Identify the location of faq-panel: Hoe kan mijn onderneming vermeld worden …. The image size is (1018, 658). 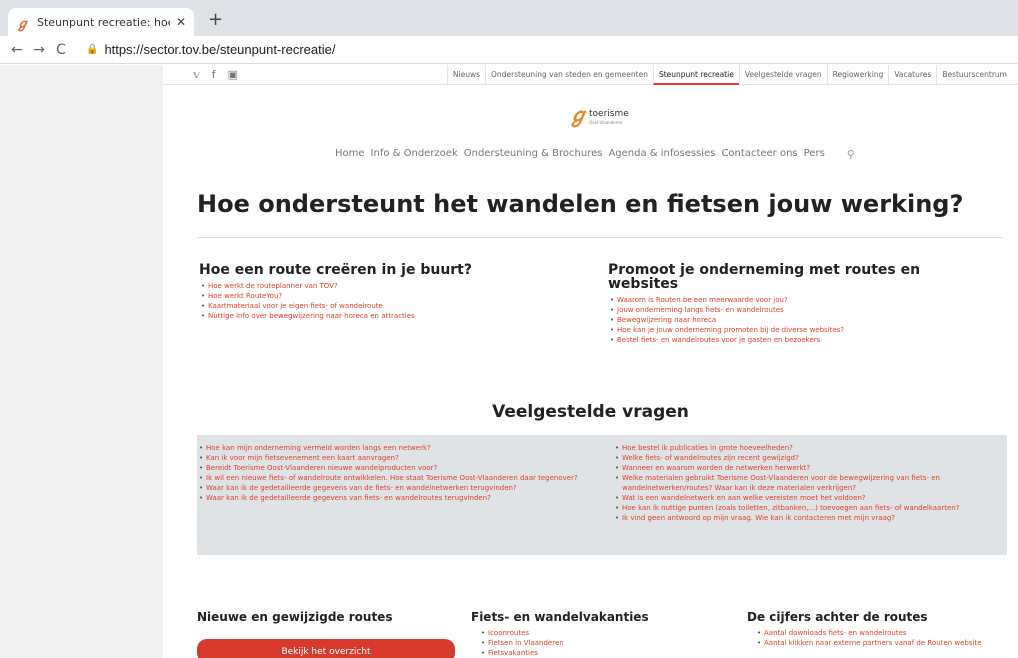
(602, 495).